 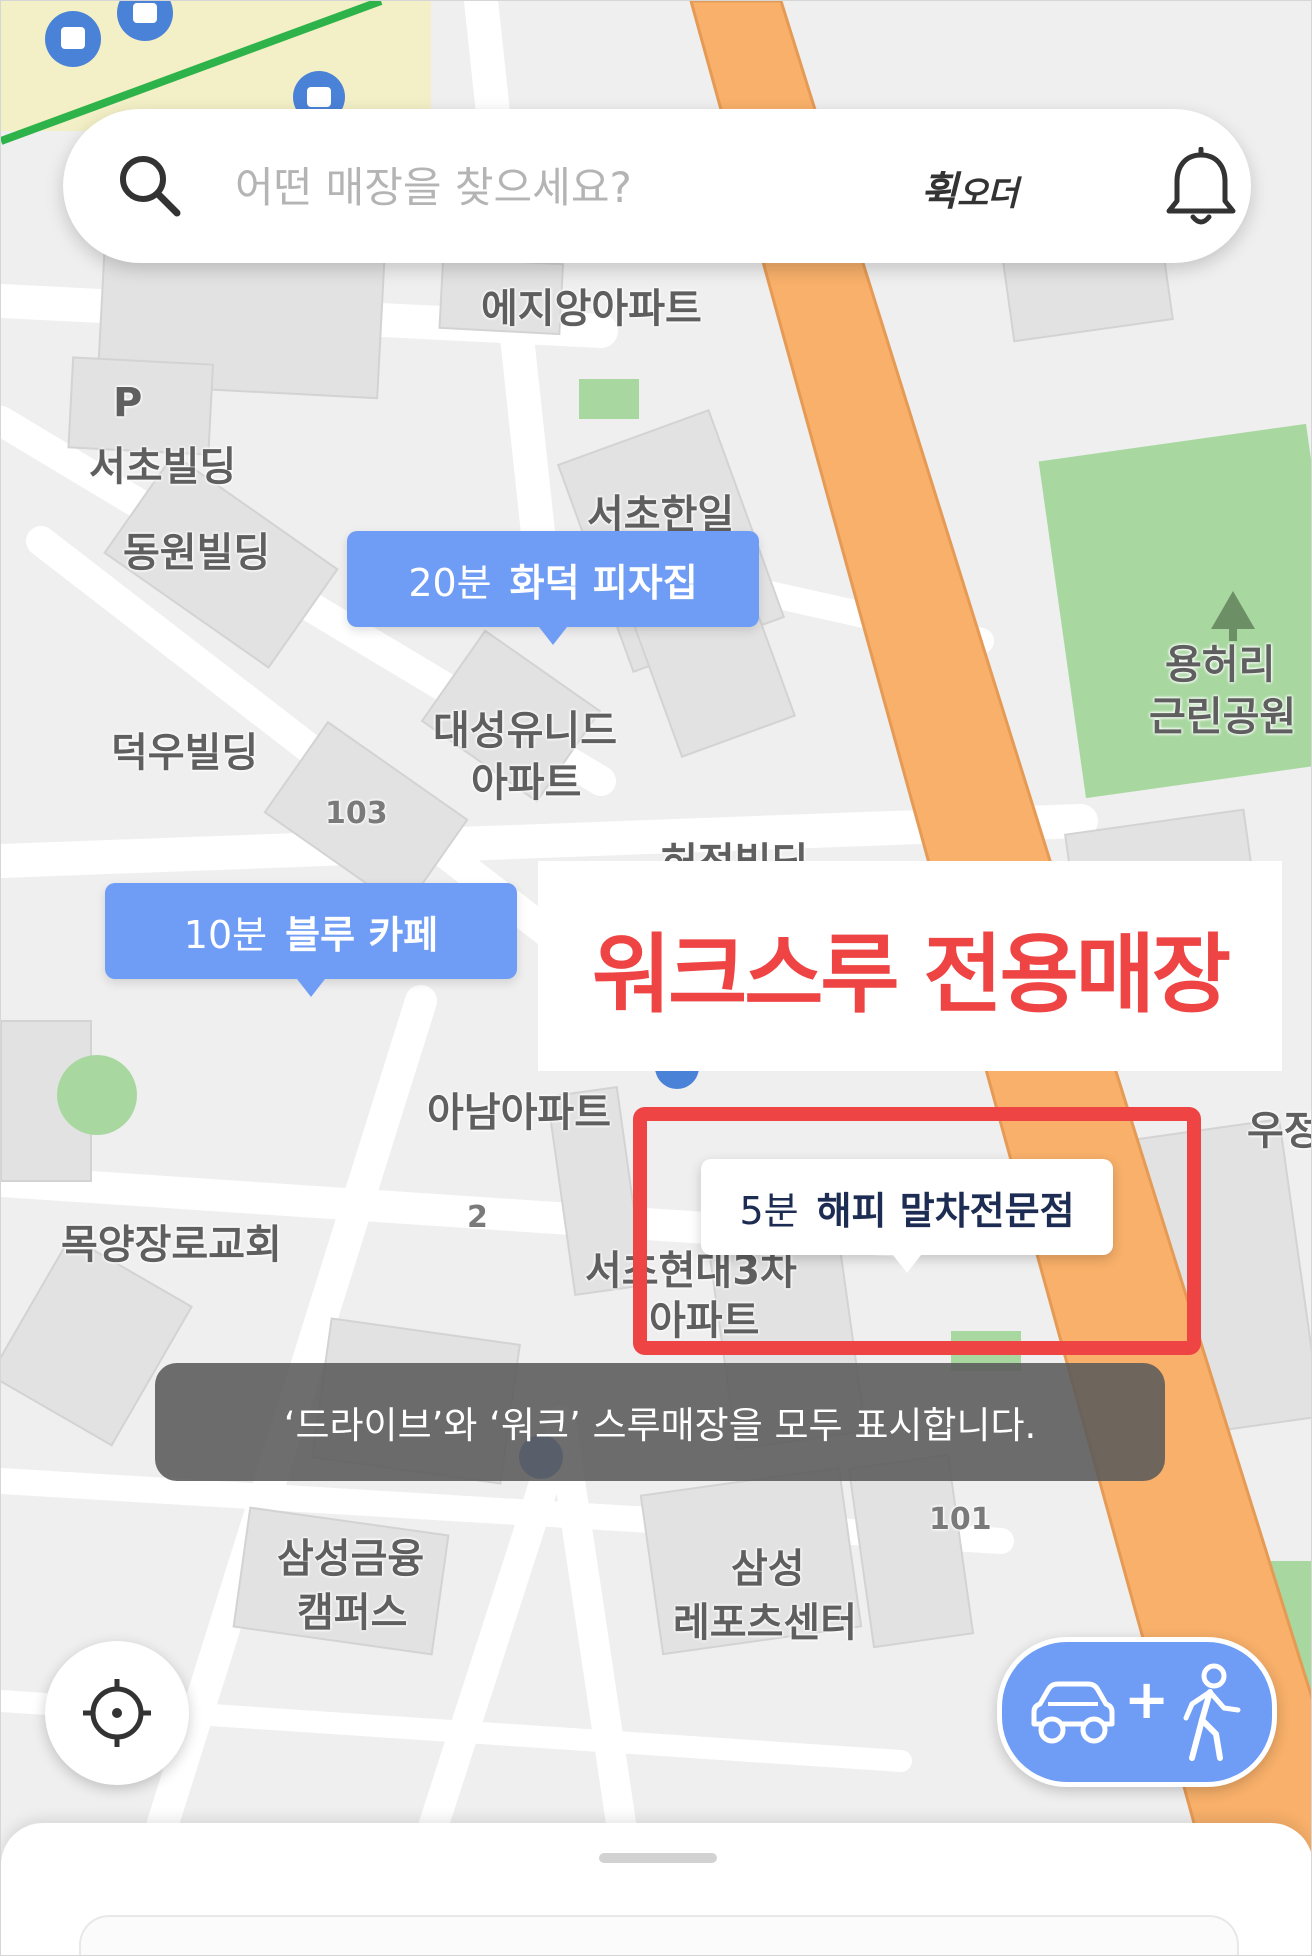 What do you see at coordinates (1147, 1699) in the screenshot?
I see `mode-plus-sign: +` at bounding box center [1147, 1699].